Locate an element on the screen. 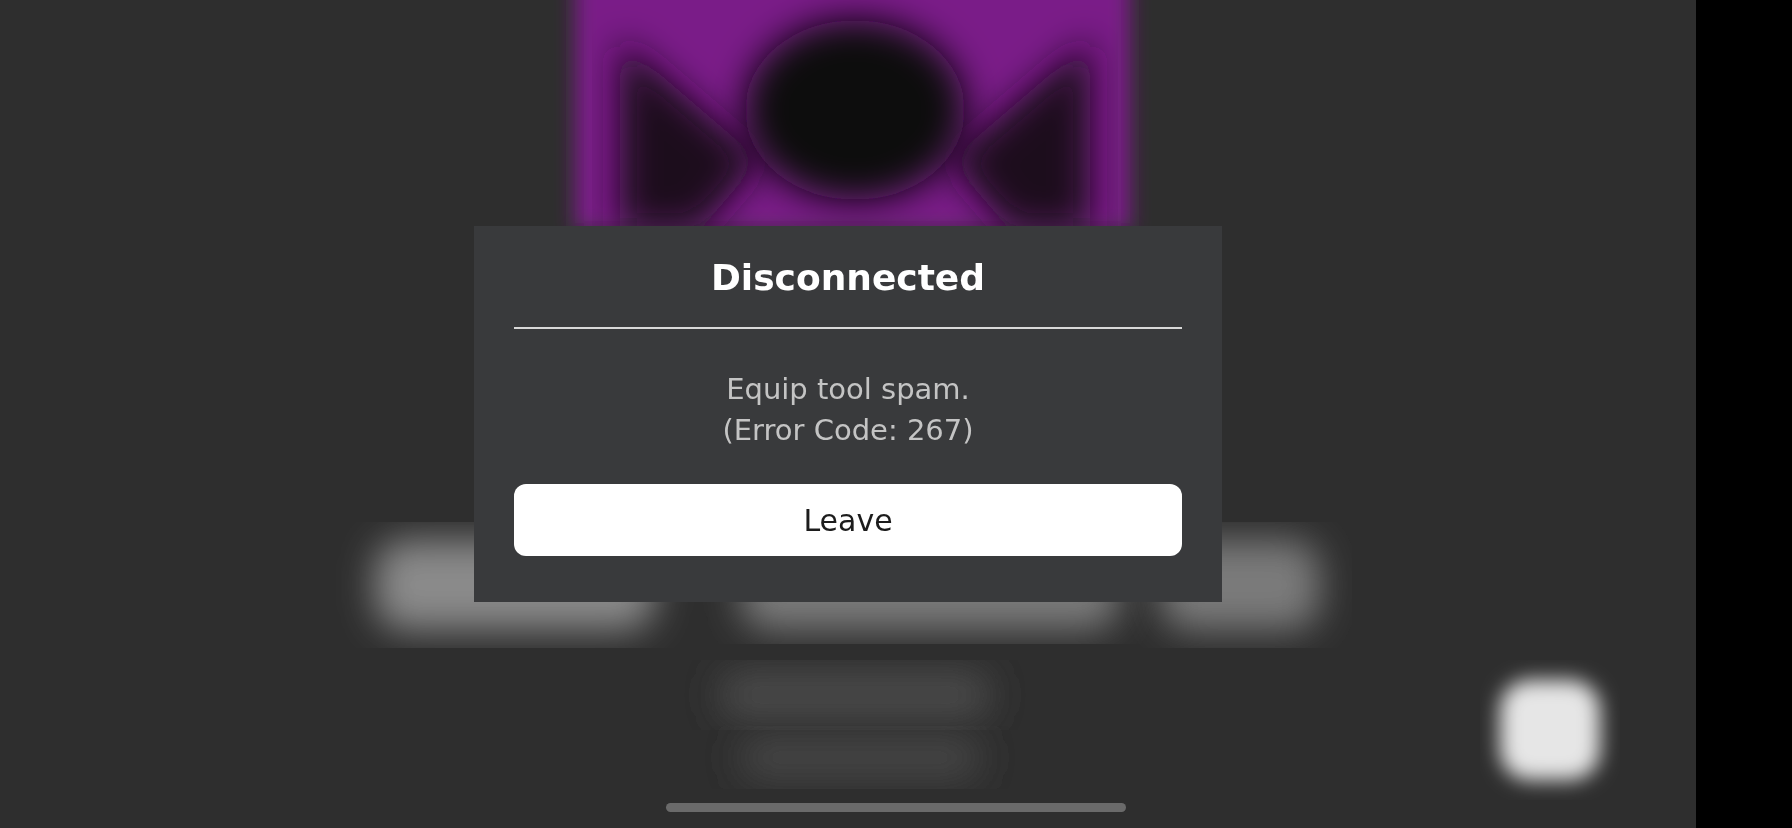  dialog-title: Disconnected is located at coordinates (848, 278).